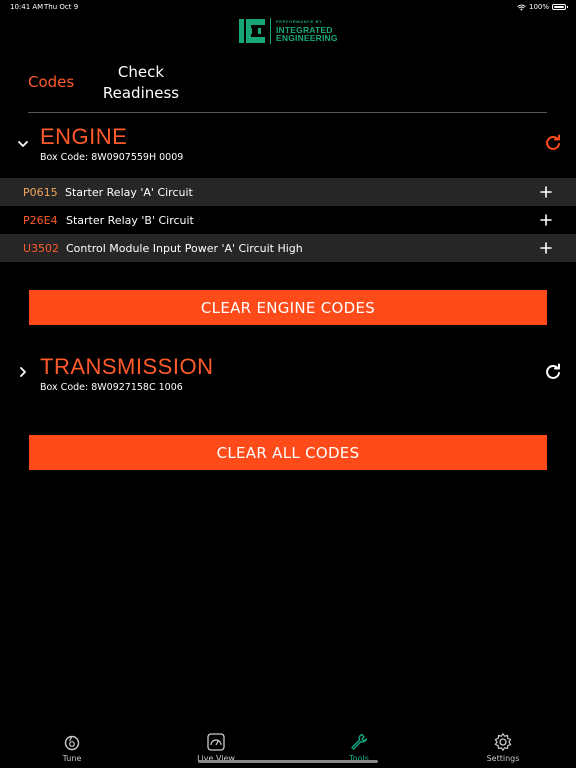 Image resolution: width=576 pixels, height=768 pixels. Describe the element at coordinates (307, 38) in the screenshot. I see `logo-line2: ENGINEERING` at that location.